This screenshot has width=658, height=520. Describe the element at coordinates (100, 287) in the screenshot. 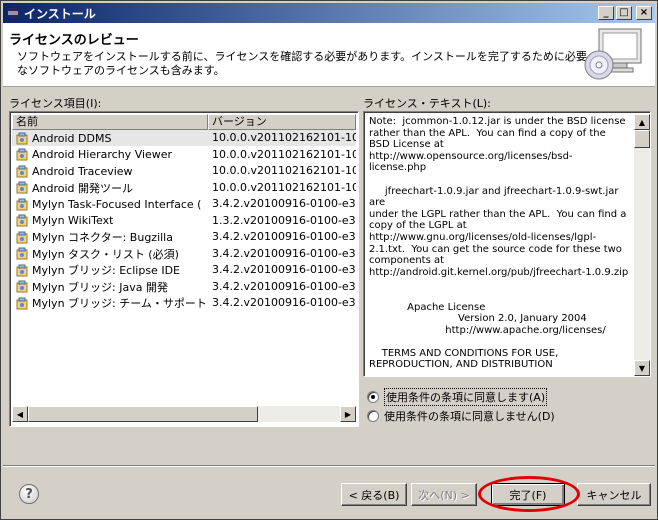

I see `row-name: Mylyn ブリッジ: Java 開発` at that location.